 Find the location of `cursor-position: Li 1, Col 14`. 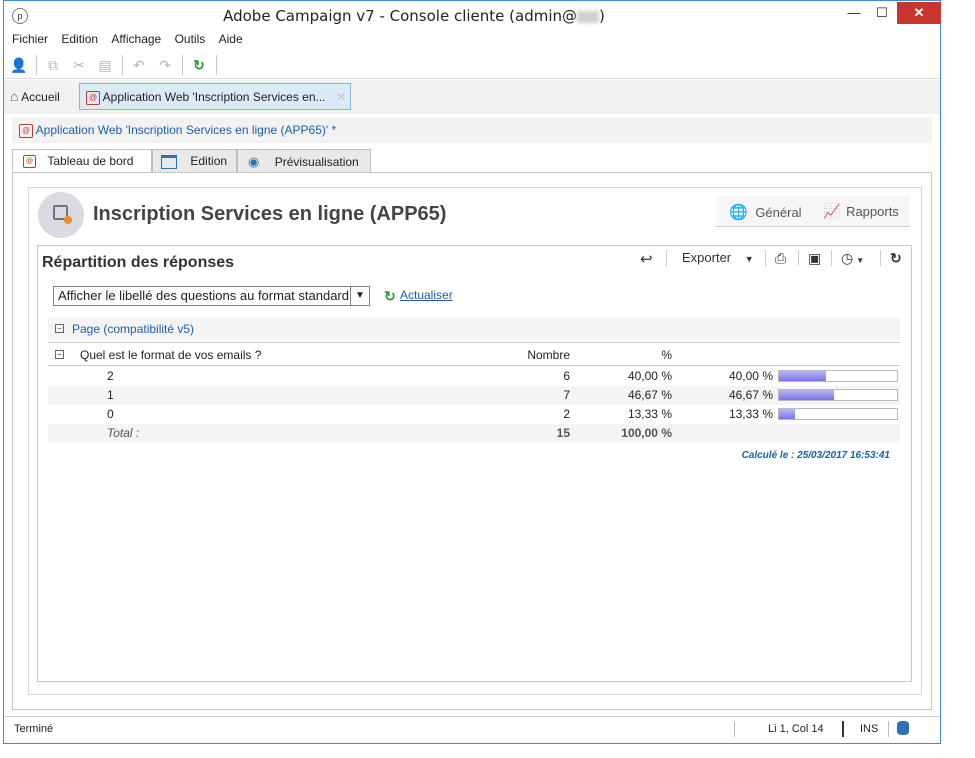

cursor-position: Li 1, Col 14 is located at coordinates (796, 729).